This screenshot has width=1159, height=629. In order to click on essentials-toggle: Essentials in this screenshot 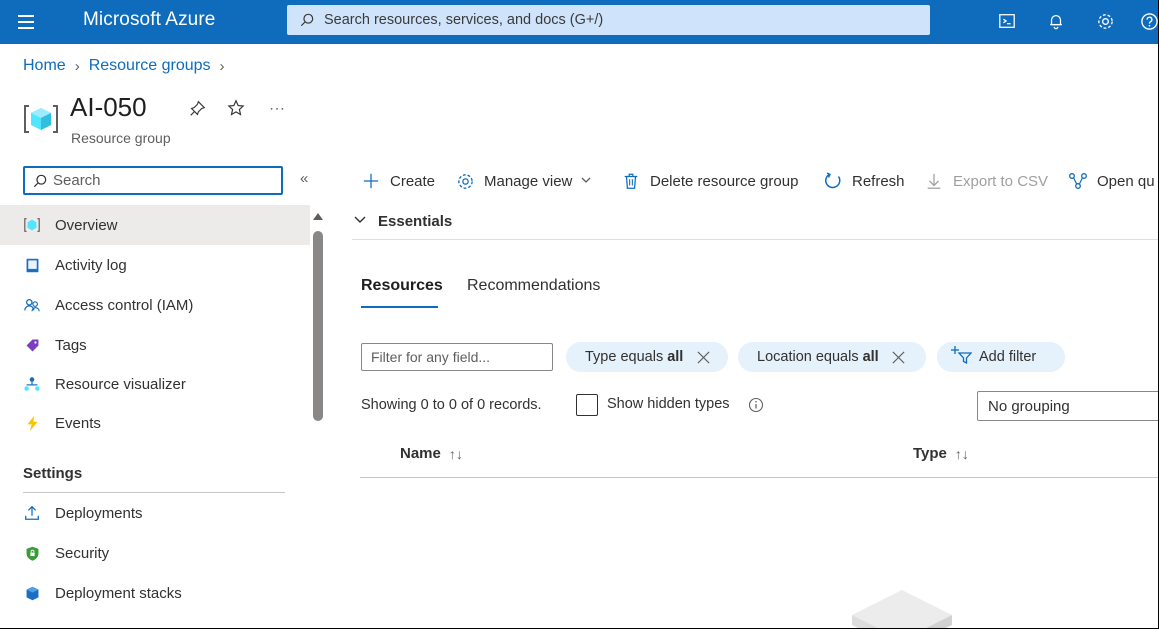, I will do `click(402, 221)`.